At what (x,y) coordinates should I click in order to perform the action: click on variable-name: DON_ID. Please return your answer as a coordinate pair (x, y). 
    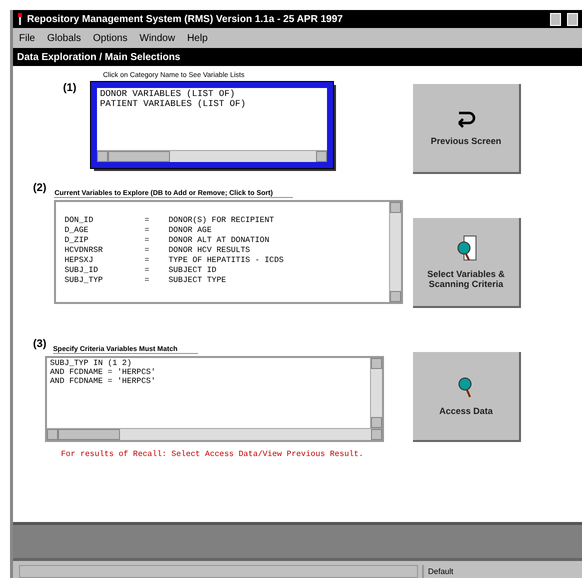
    Looking at the image, I should click on (79, 220).